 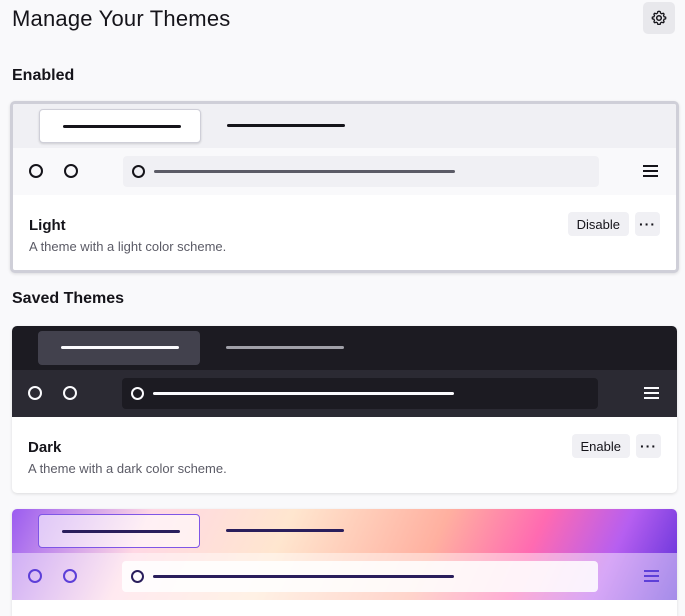 I want to click on theme-name: Dark, so click(x=45, y=447).